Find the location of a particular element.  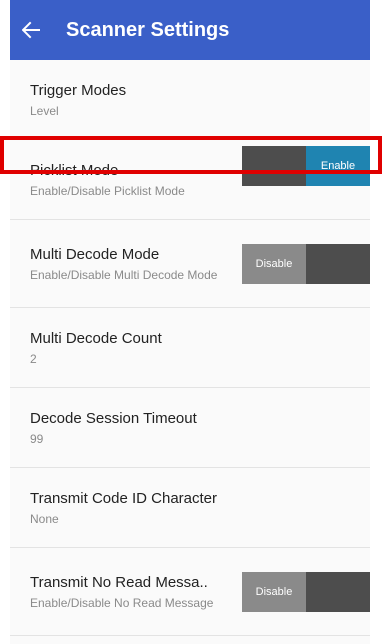

app-bar: Scanner Settings is located at coordinates (190, 30).